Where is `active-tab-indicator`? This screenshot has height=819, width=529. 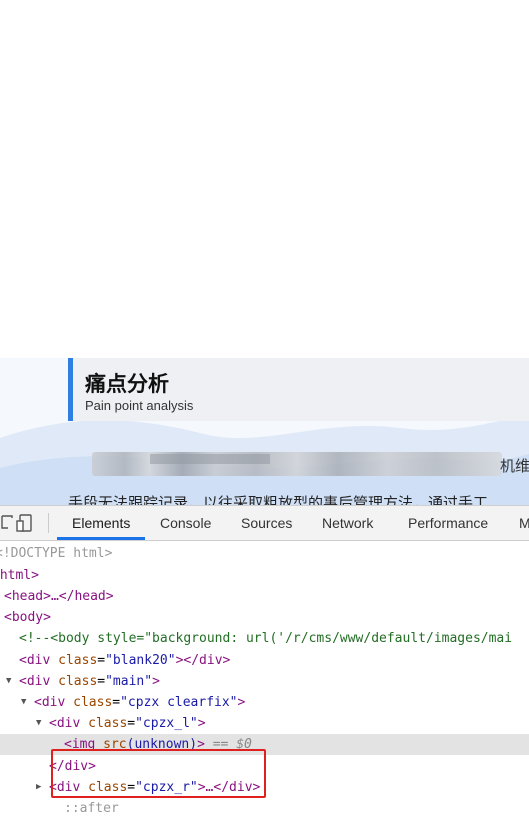 active-tab-indicator is located at coordinates (101, 538).